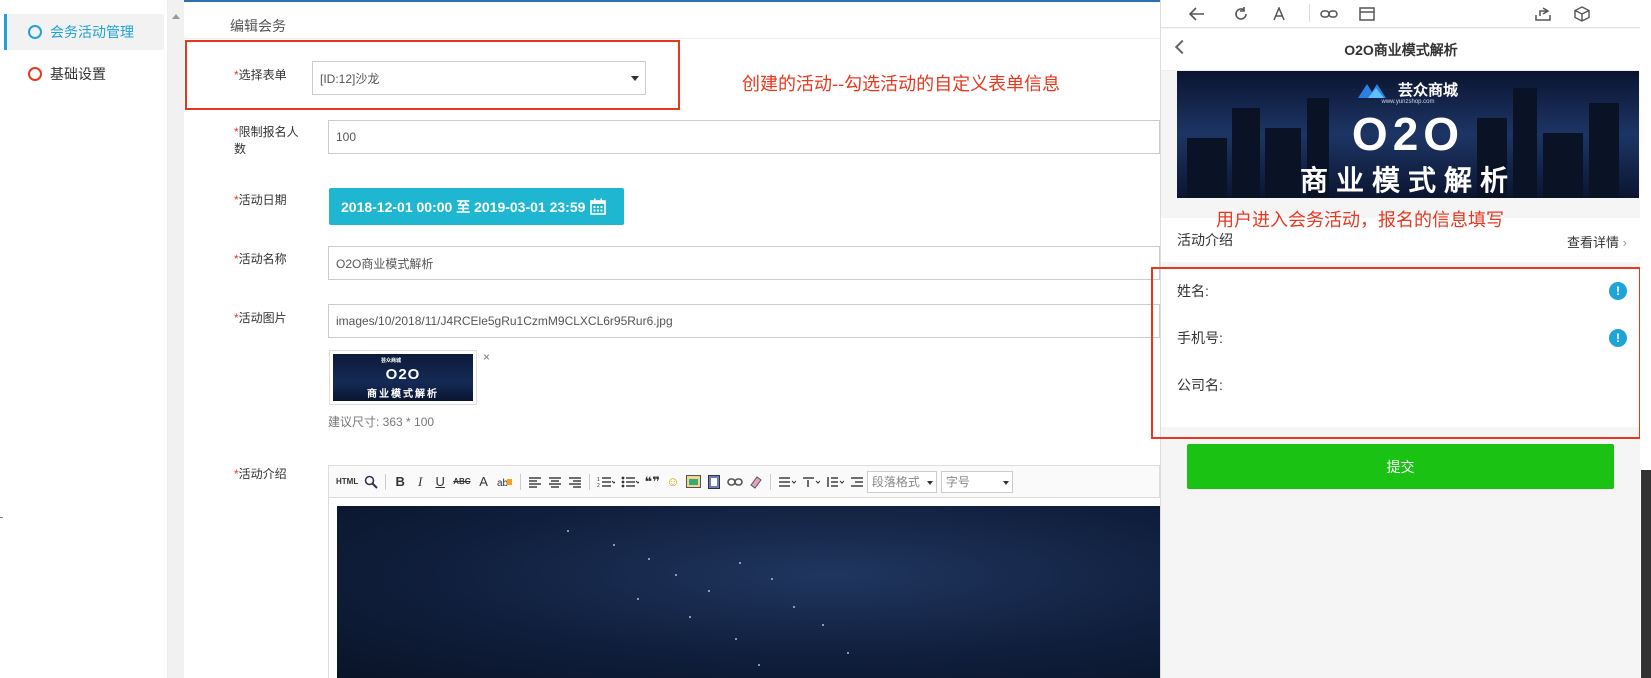 The height and width of the screenshot is (678, 1651). I want to click on thumb-logo-text: 芸众商城, so click(391, 361).